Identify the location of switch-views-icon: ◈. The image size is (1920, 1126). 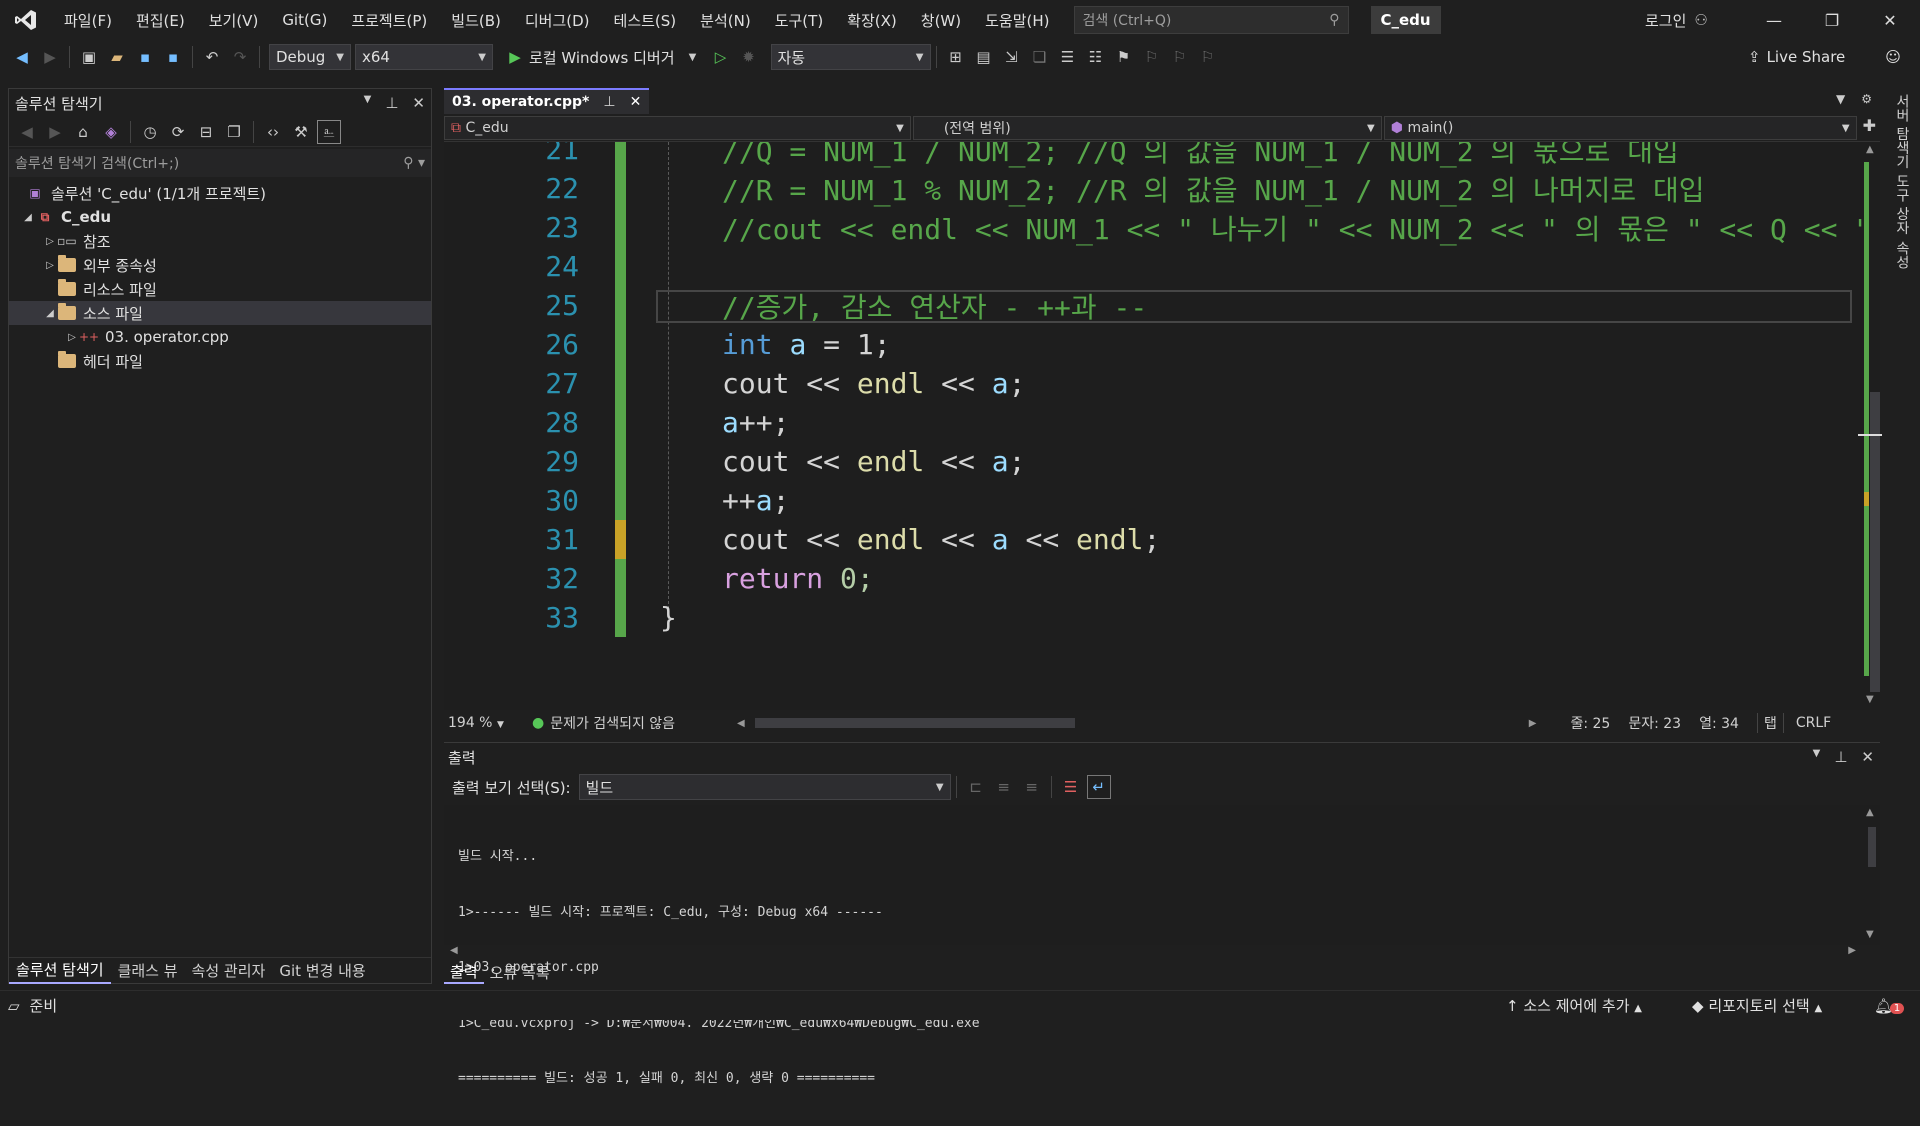
(111, 132).